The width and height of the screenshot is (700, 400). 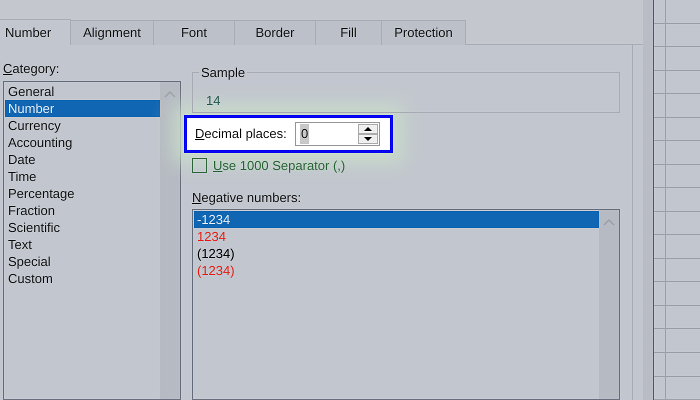 What do you see at coordinates (396, 219) in the screenshot?
I see `negative-number-item: -1234` at bounding box center [396, 219].